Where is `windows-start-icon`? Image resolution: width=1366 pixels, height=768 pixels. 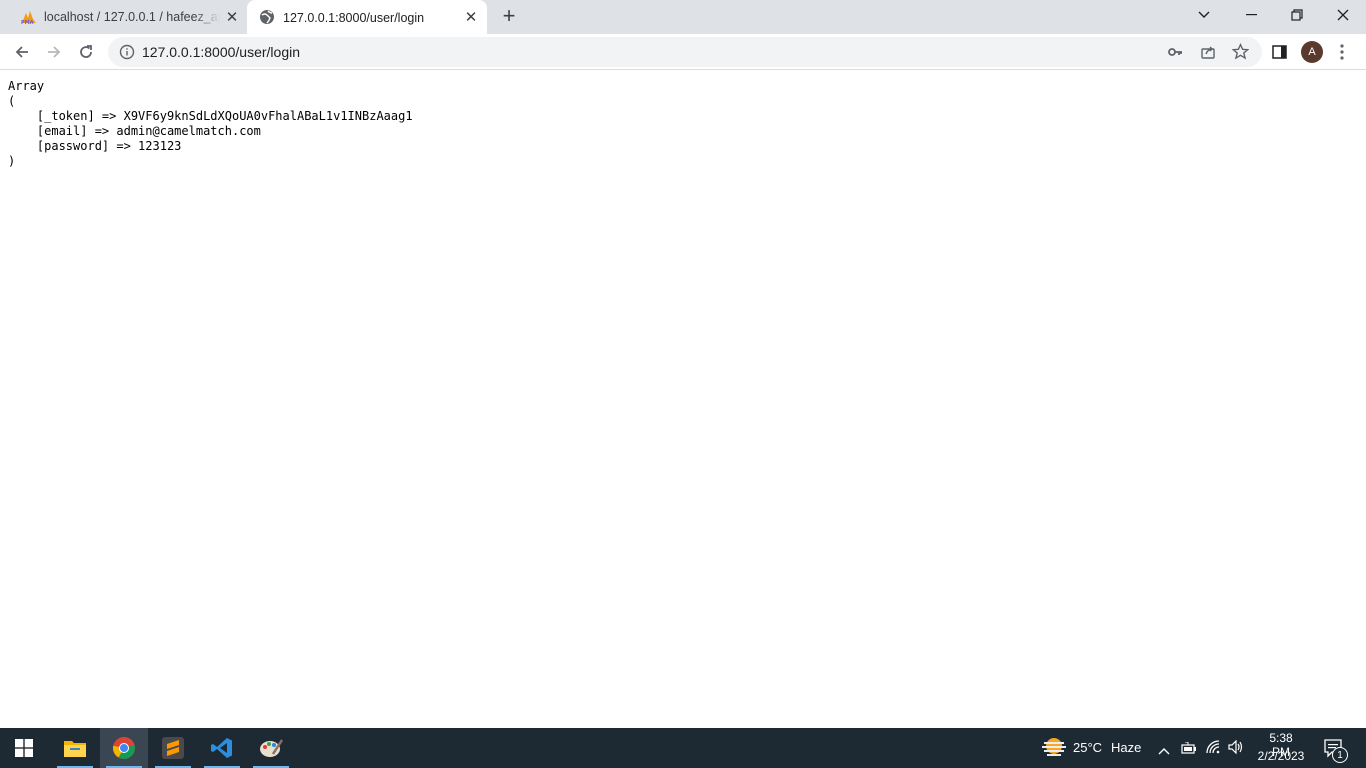 windows-start-icon is located at coordinates (24, 748).